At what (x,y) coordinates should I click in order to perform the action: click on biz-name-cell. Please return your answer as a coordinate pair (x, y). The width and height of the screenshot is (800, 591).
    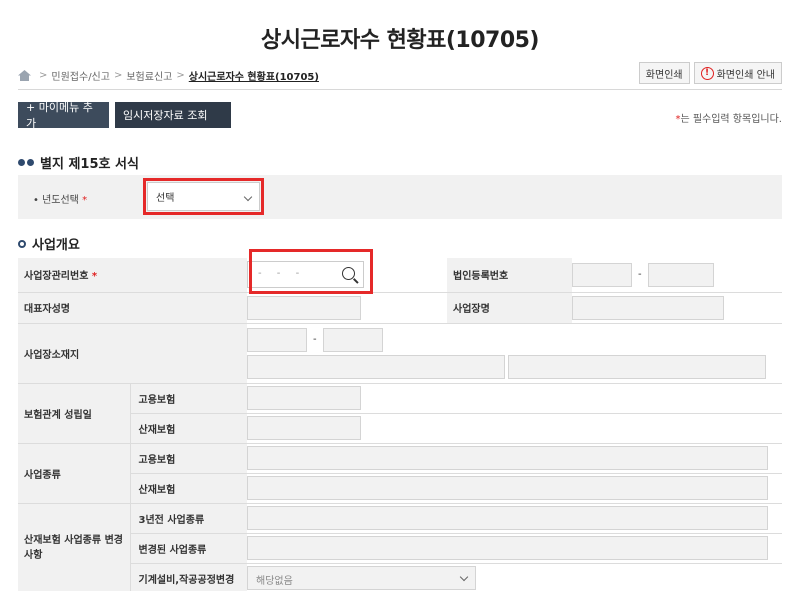
    Looking at the image, I should click on (677, 308).